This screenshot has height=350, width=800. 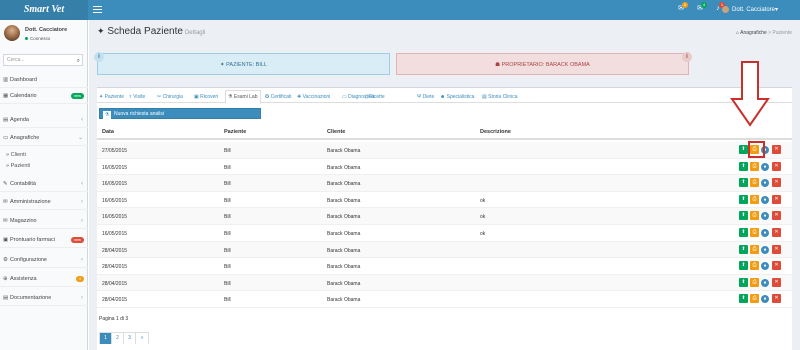 I want to click on avatar, so click(x=725, y=9).